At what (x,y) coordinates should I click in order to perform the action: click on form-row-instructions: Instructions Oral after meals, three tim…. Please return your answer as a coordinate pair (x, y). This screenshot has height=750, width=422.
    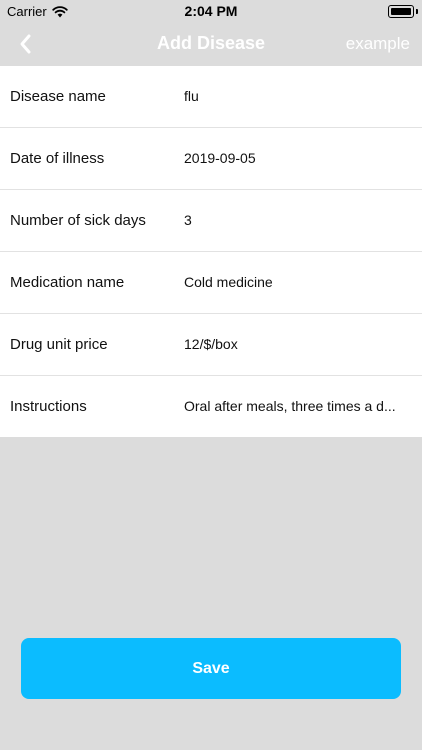
    Looking at the image, I should click on (211, 406).